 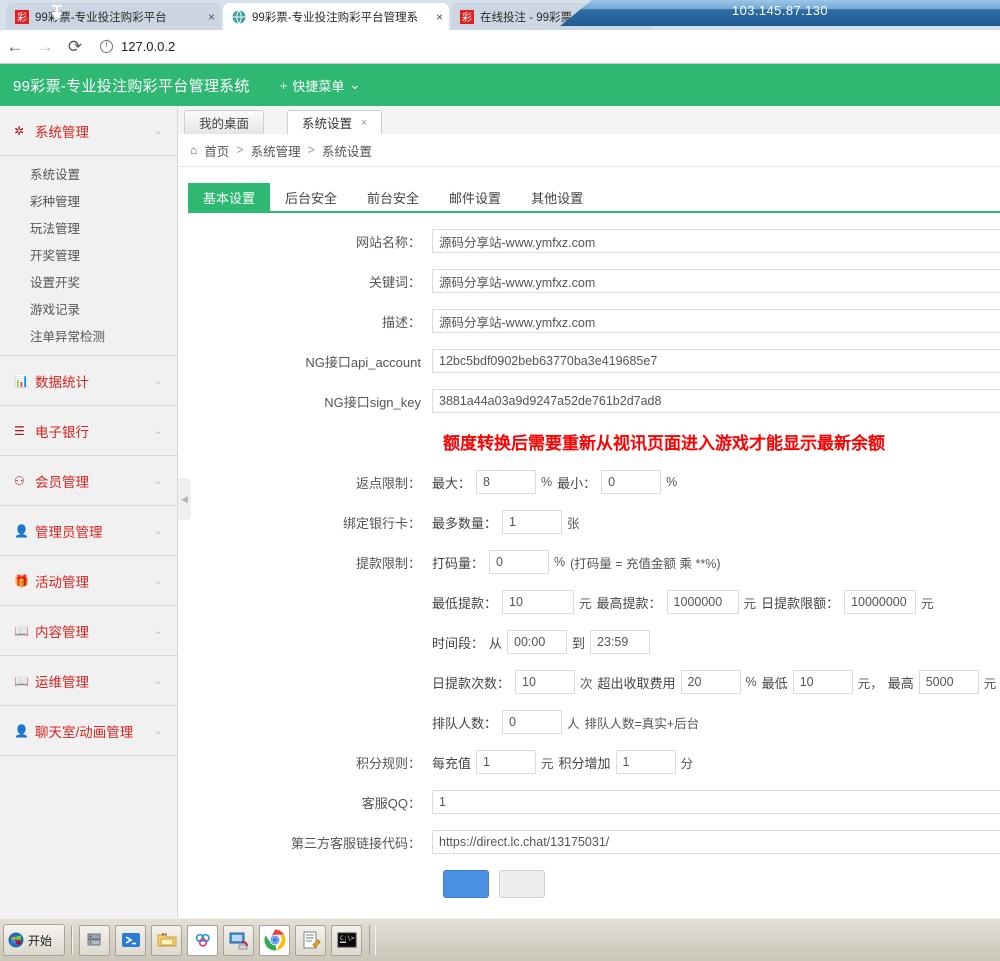 I want to click on sign-key-label: NG接口sign_key, so click(x=372, y=402).